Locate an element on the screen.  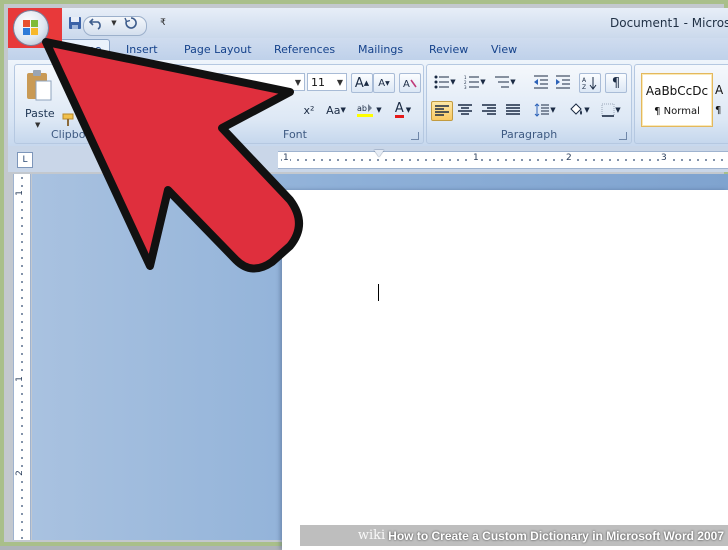
pilcrow-icon: ¶ is located at coordinates (616, 83).